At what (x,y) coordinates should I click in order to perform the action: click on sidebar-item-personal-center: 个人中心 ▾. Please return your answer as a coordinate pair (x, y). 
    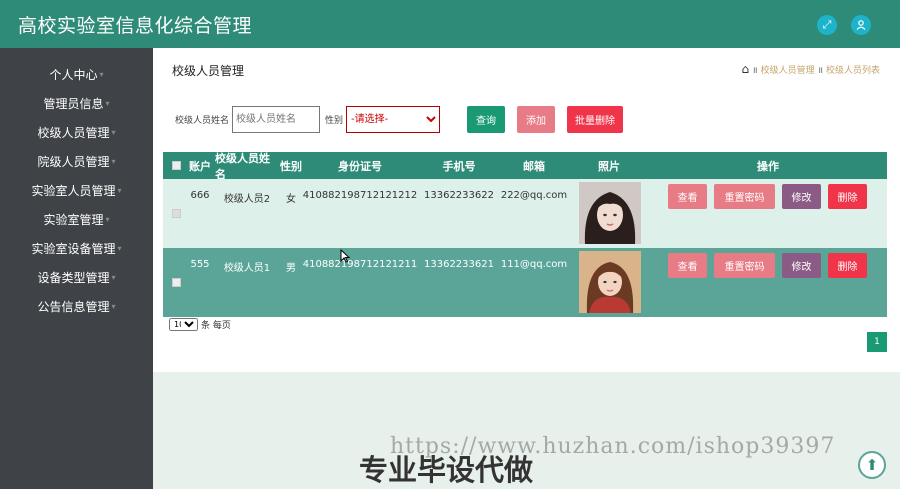
    Looking at the image, I should click on (76, 74).